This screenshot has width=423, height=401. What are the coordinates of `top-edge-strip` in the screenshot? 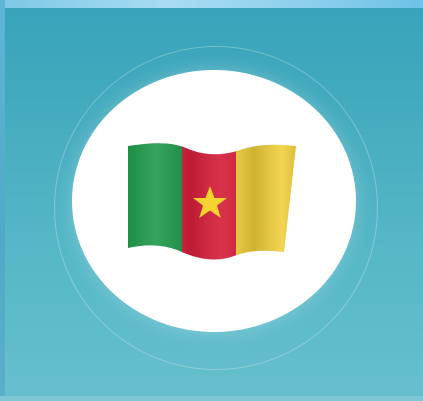 It's located at (211, 4).